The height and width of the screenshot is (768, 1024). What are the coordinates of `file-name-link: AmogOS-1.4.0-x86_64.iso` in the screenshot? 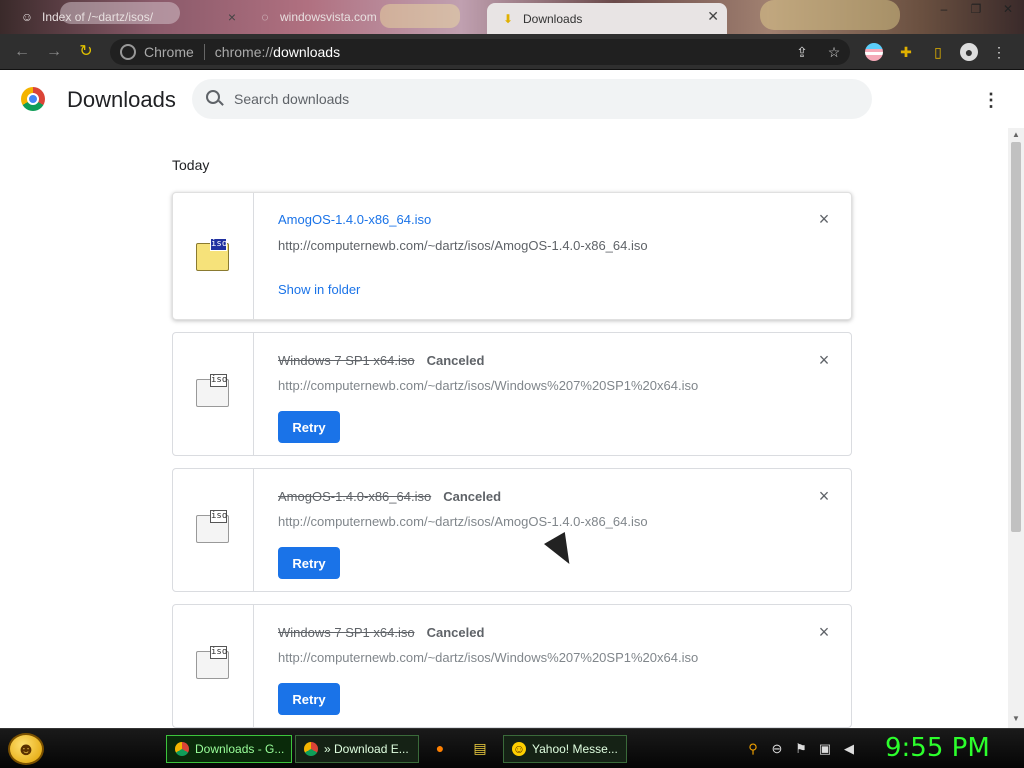 It's located at (354, 219).